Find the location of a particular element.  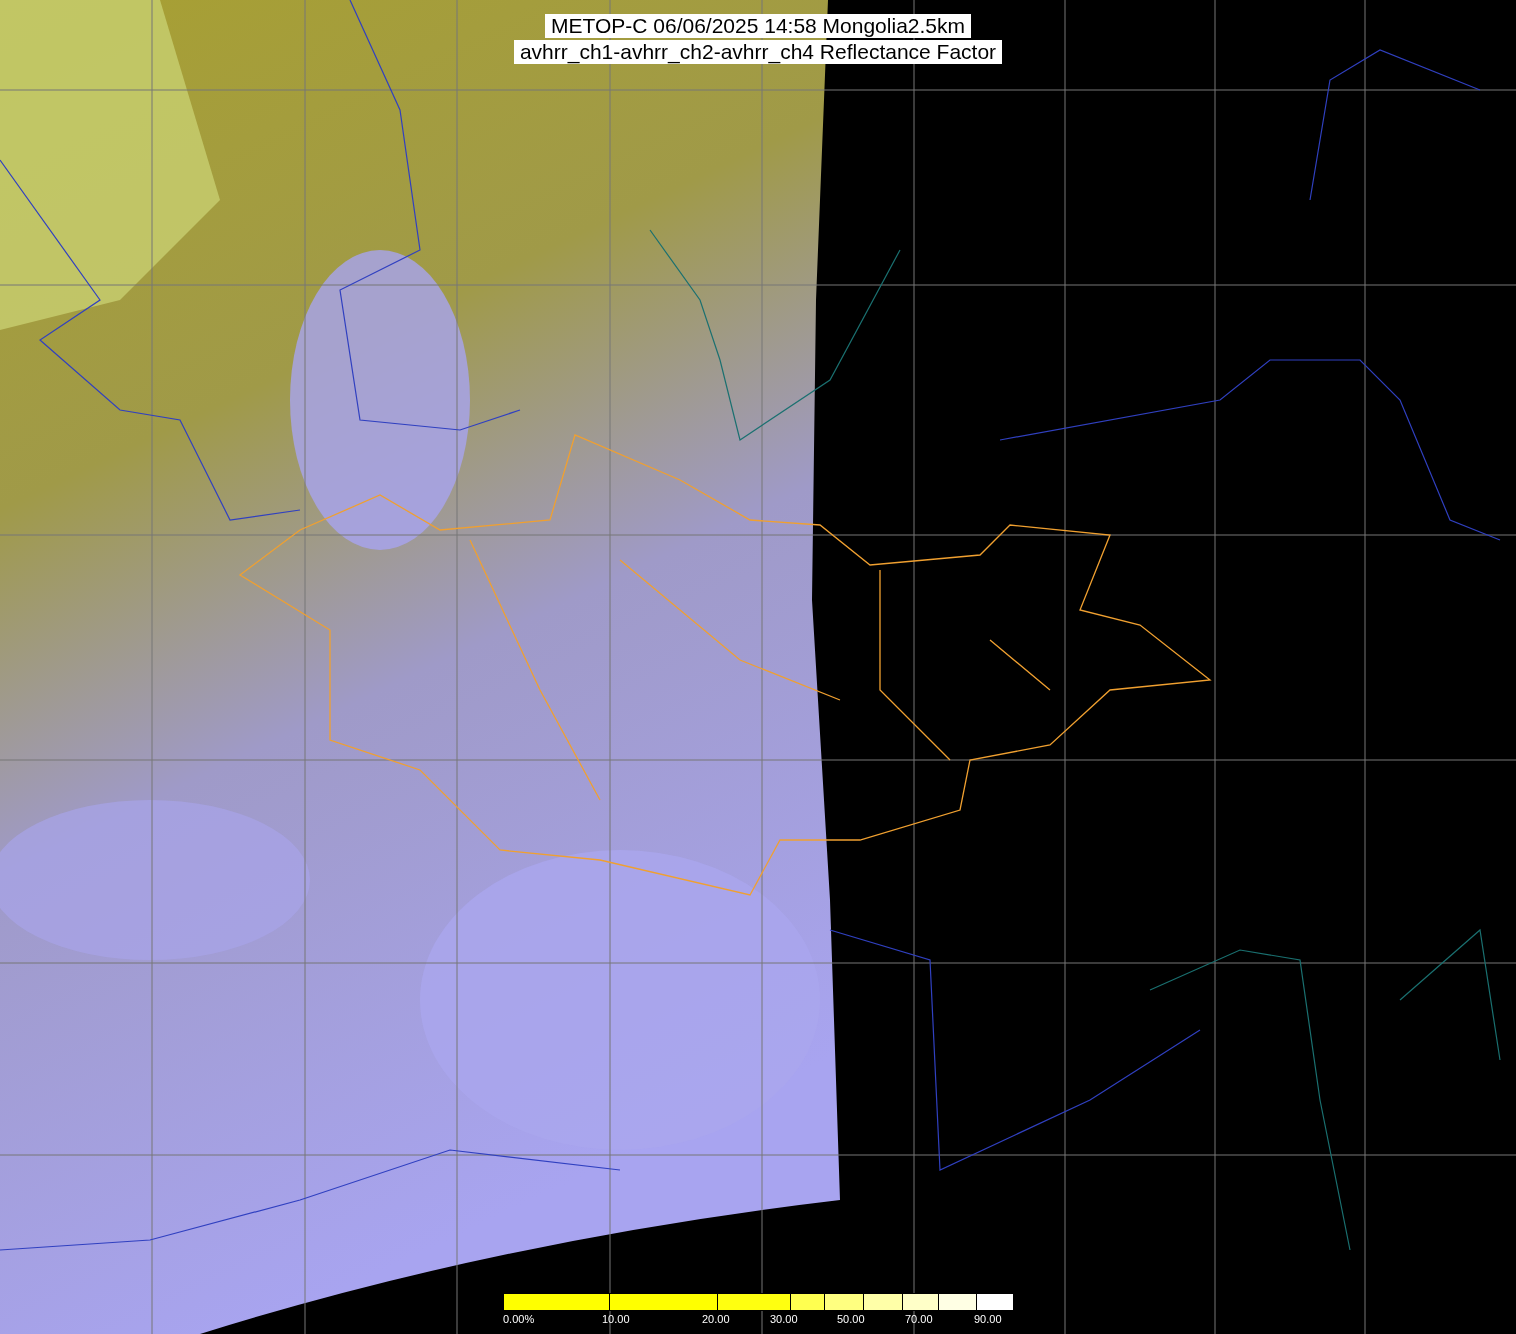

colorbar-tick-label: 0.00% is located at coordinates (519, 1319).